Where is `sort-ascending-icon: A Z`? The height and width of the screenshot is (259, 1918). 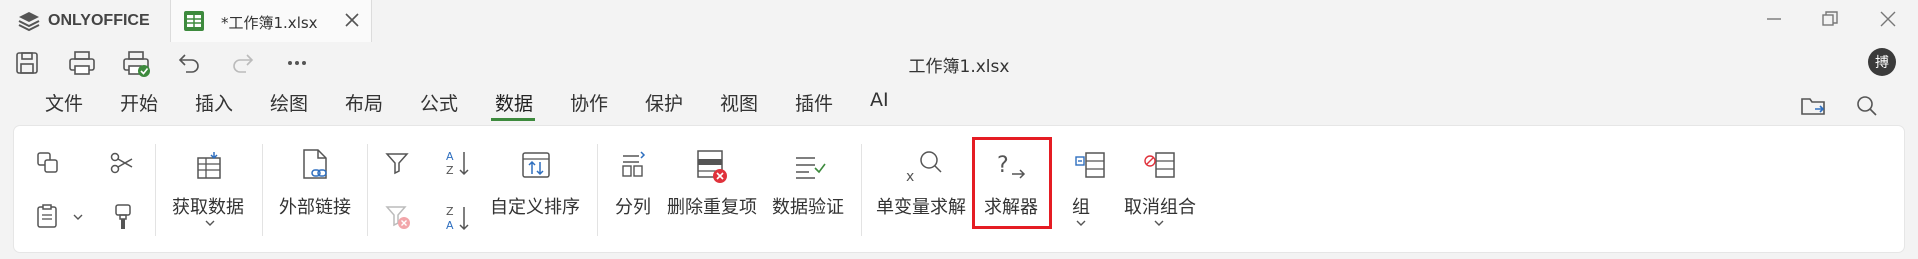
sort-ascending-icon: A Z is located at coordinates (458, 163).